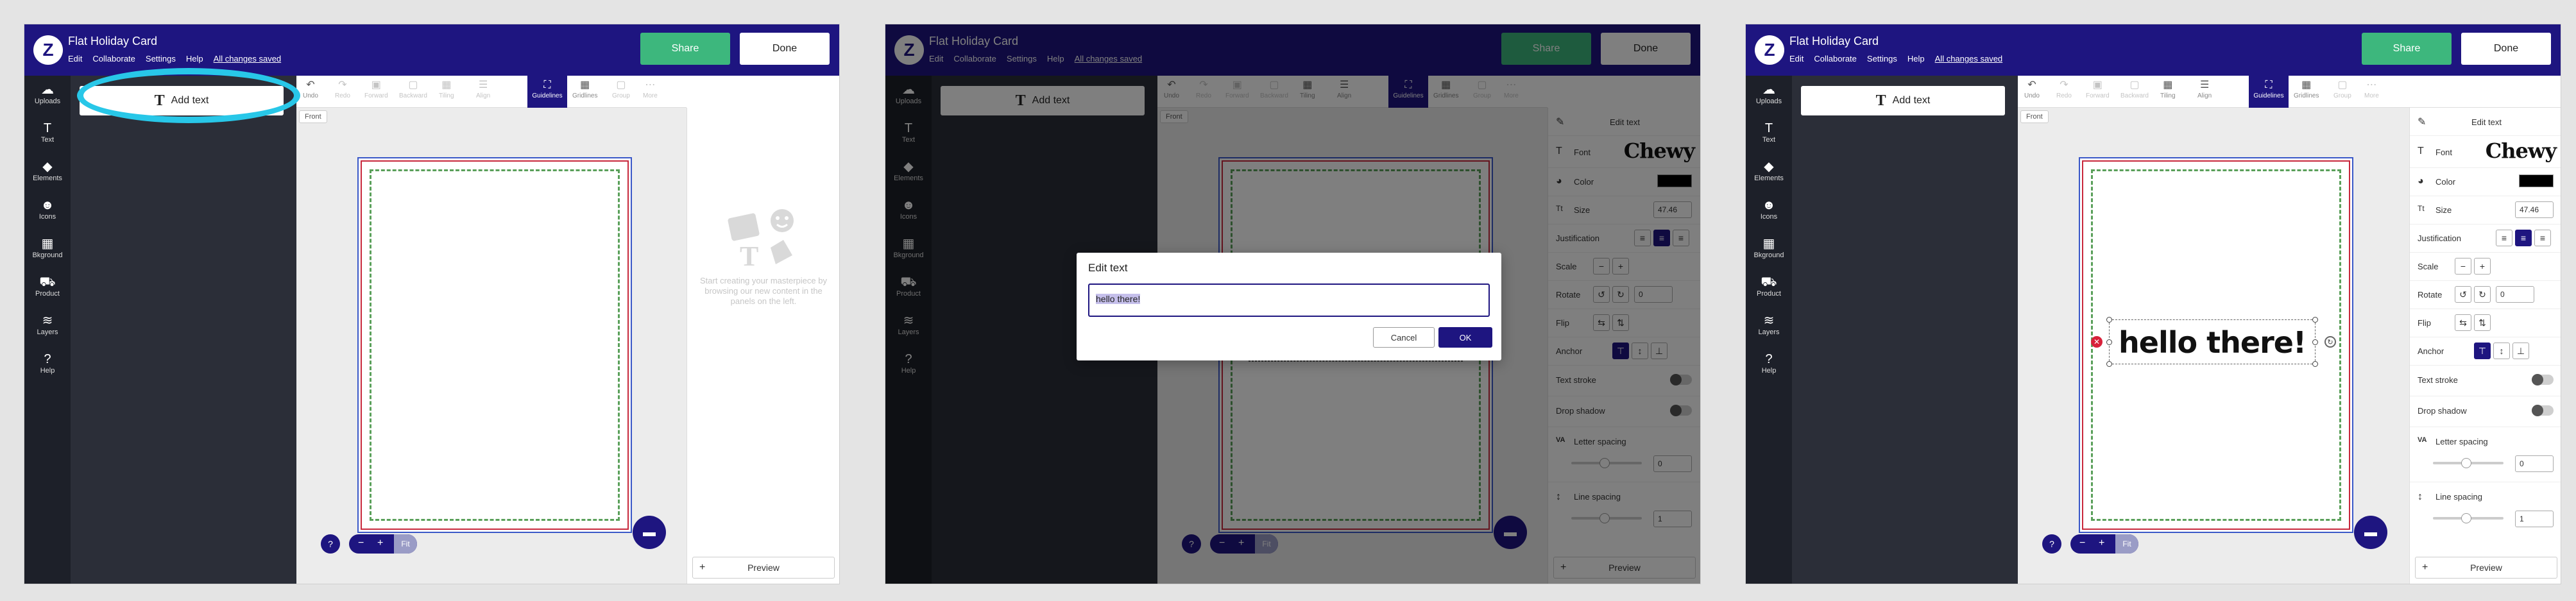 The height and width of the screenshot is (601, 2576). What do you see at coordinates (2482, 294) in the screenshot?
I see `rotate-right-icon: ↻` at bounding box center [2482, 294].